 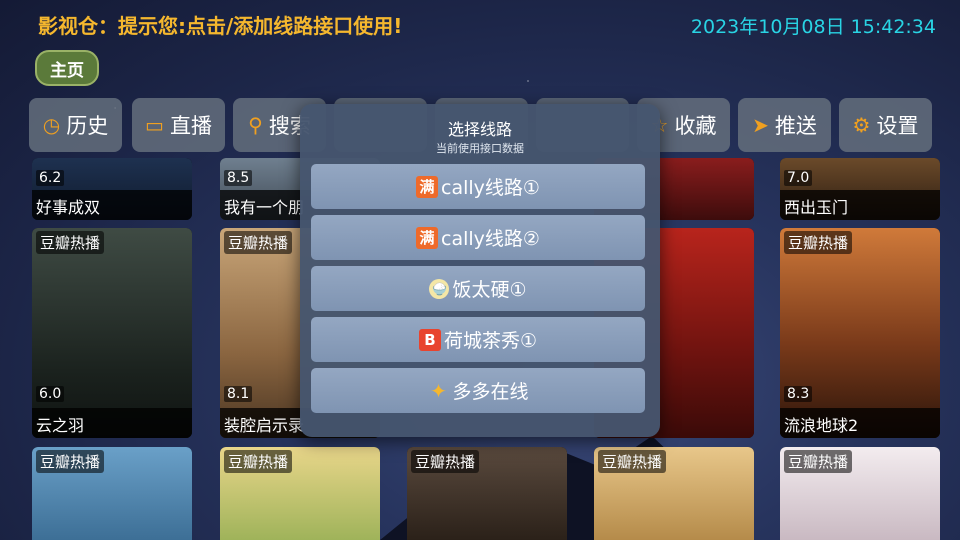 I want to click on route-label: 荷城茶秀①, so click(x=490, y=341).